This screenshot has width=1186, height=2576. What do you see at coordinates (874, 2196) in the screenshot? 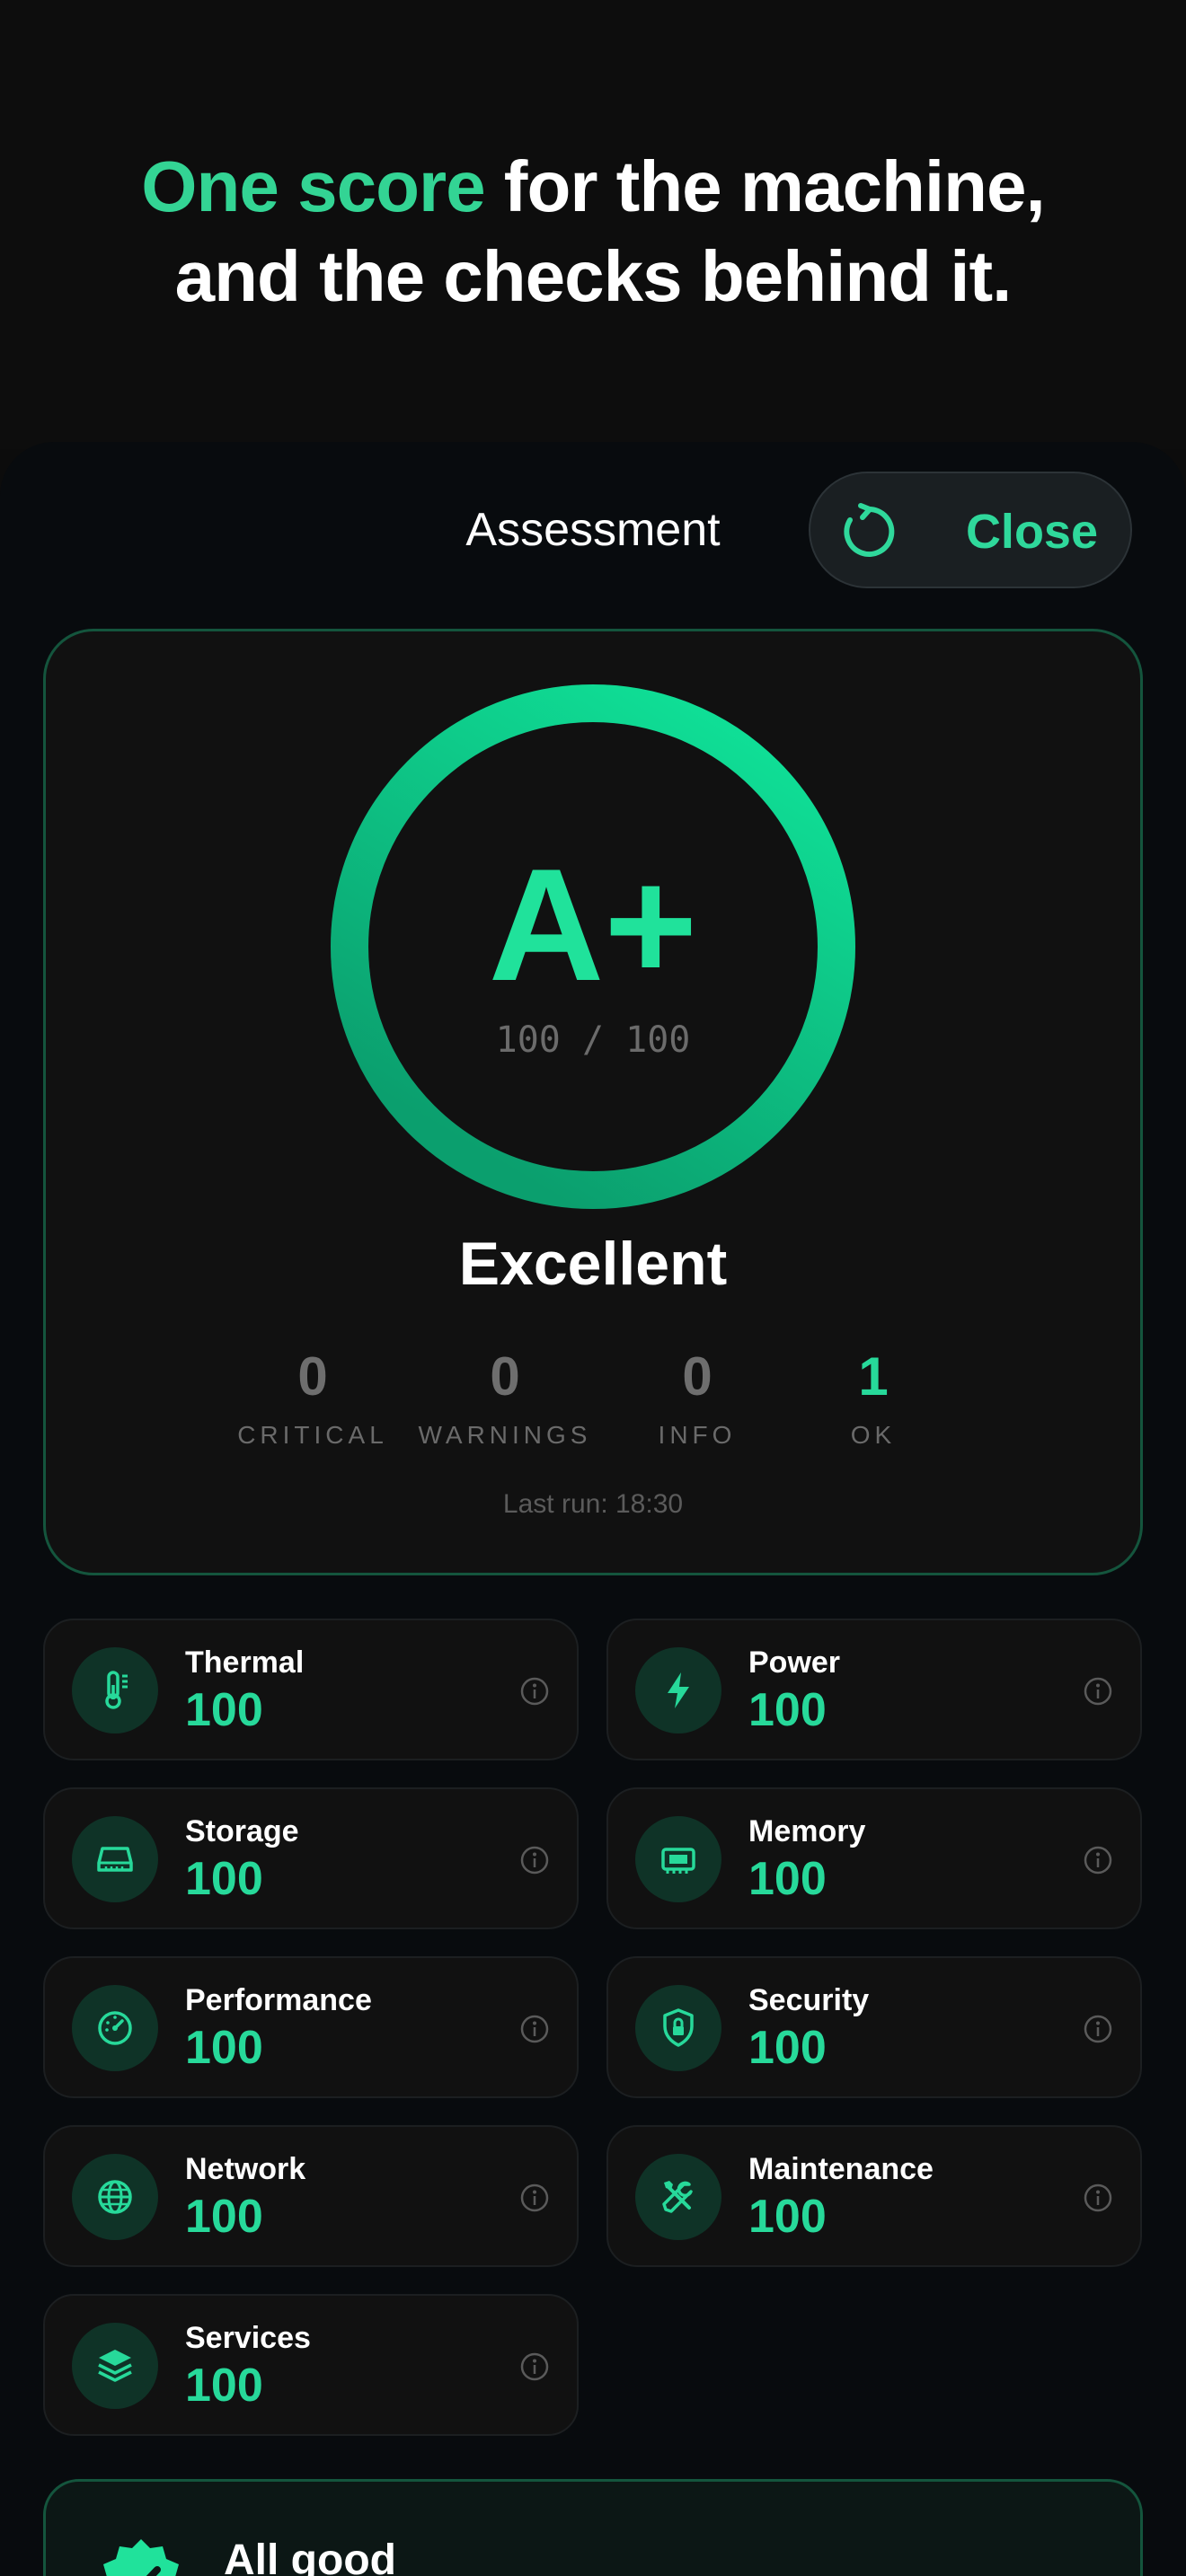
I see `category-maintenance: Maintenance 100` at bounding box center [874, 2196].